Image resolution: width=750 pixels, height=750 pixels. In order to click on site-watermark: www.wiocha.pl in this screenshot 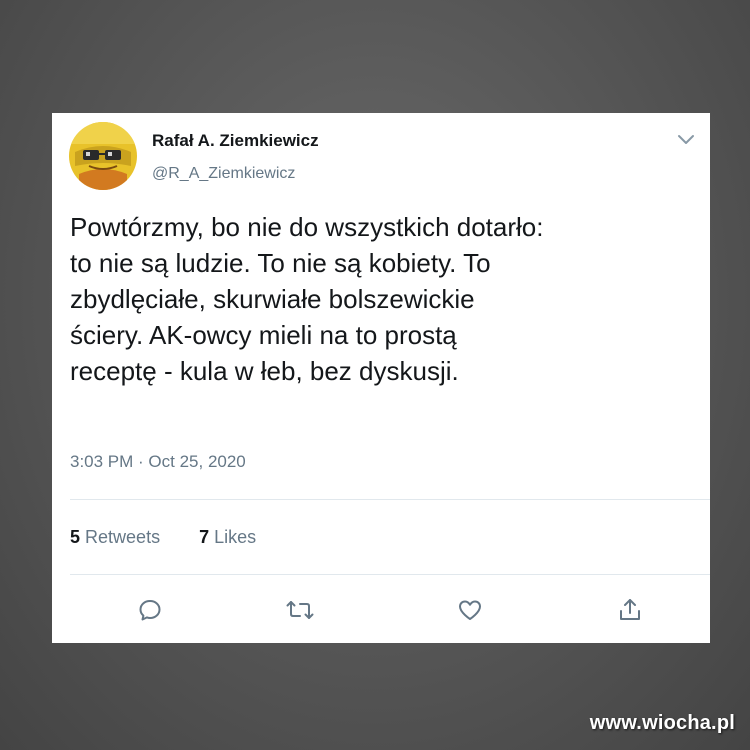, I will do `click(662, 723)`.